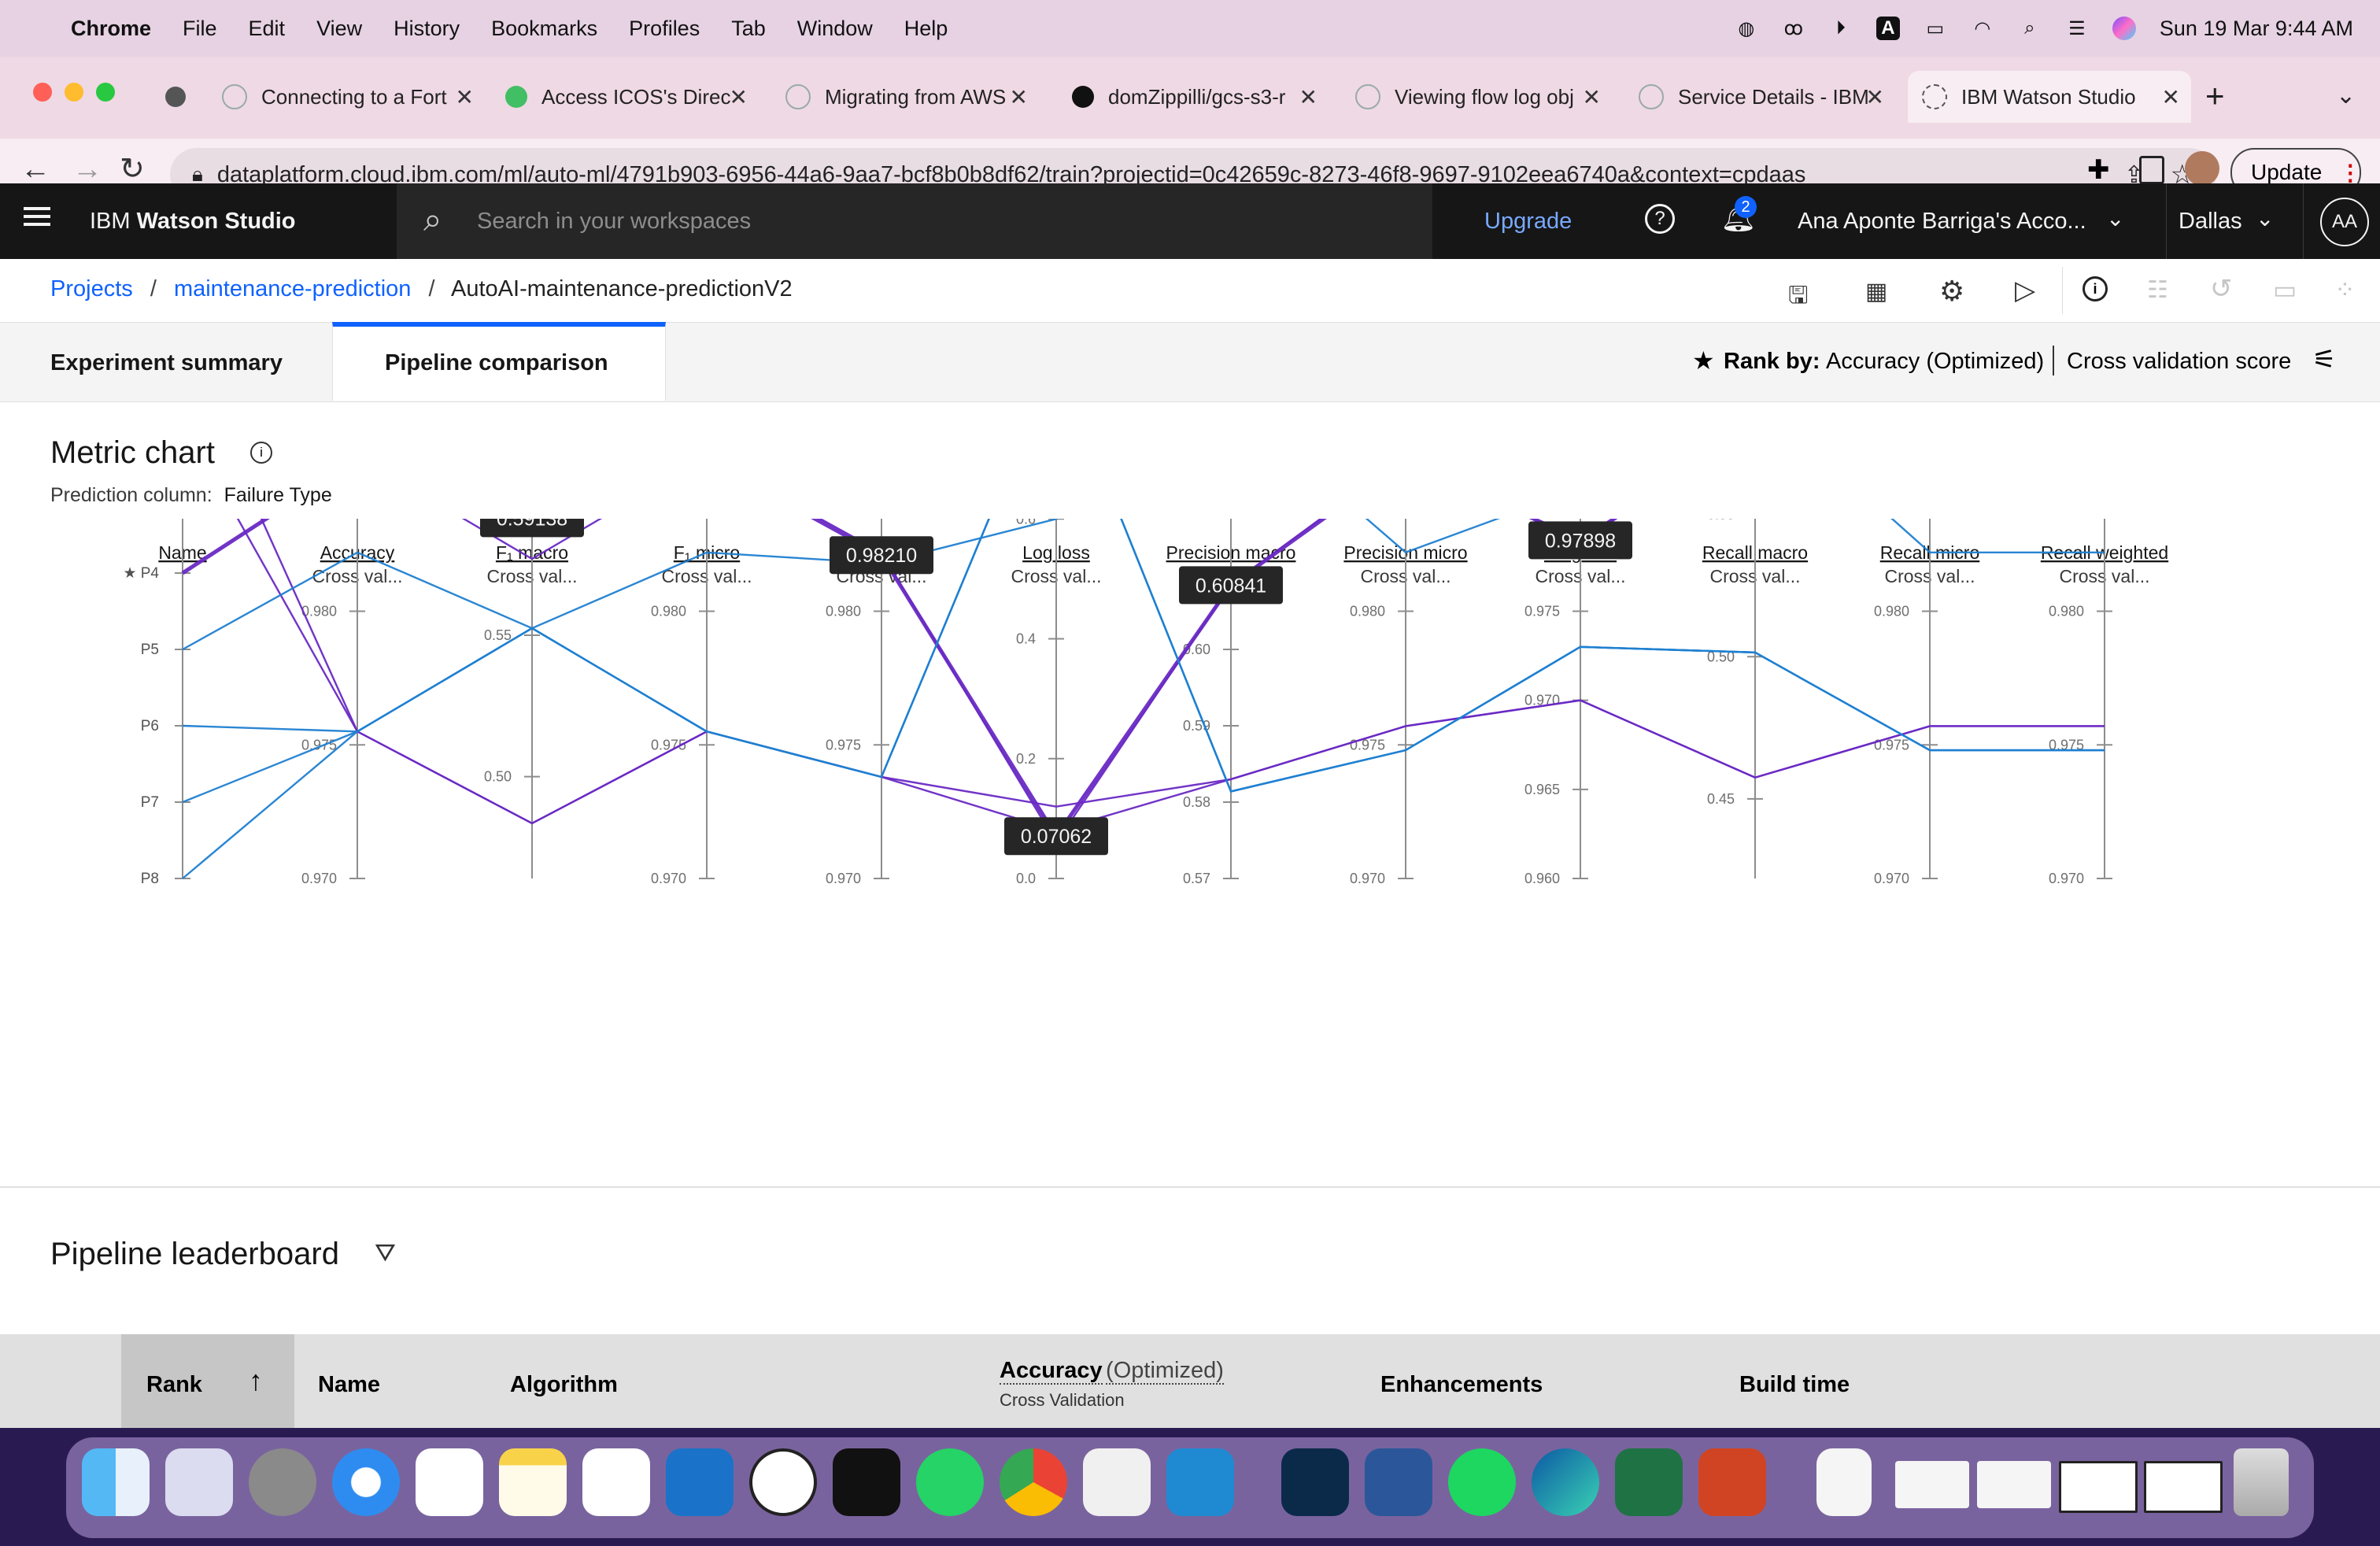 Image resolution: width=2380 pixels, height=1546 pixels. I want to click on menubar-datetime: Sun 19 Mar 9:44 AM, so click(2256, 29).